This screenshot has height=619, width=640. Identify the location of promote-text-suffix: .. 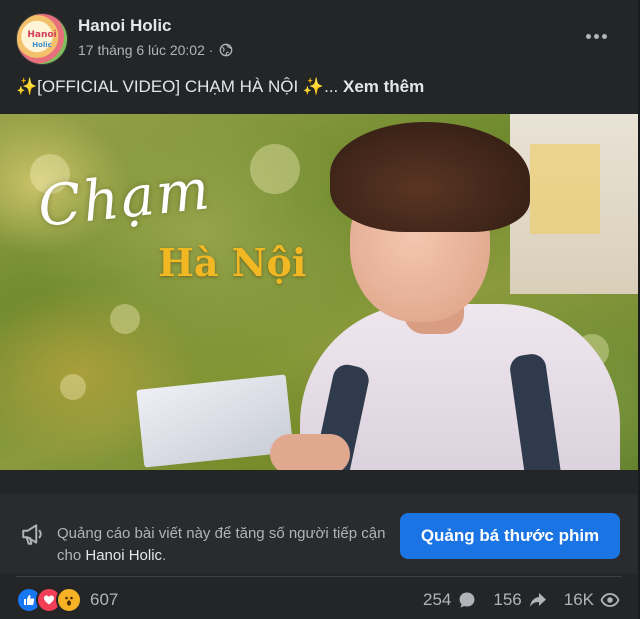
(164, 555).